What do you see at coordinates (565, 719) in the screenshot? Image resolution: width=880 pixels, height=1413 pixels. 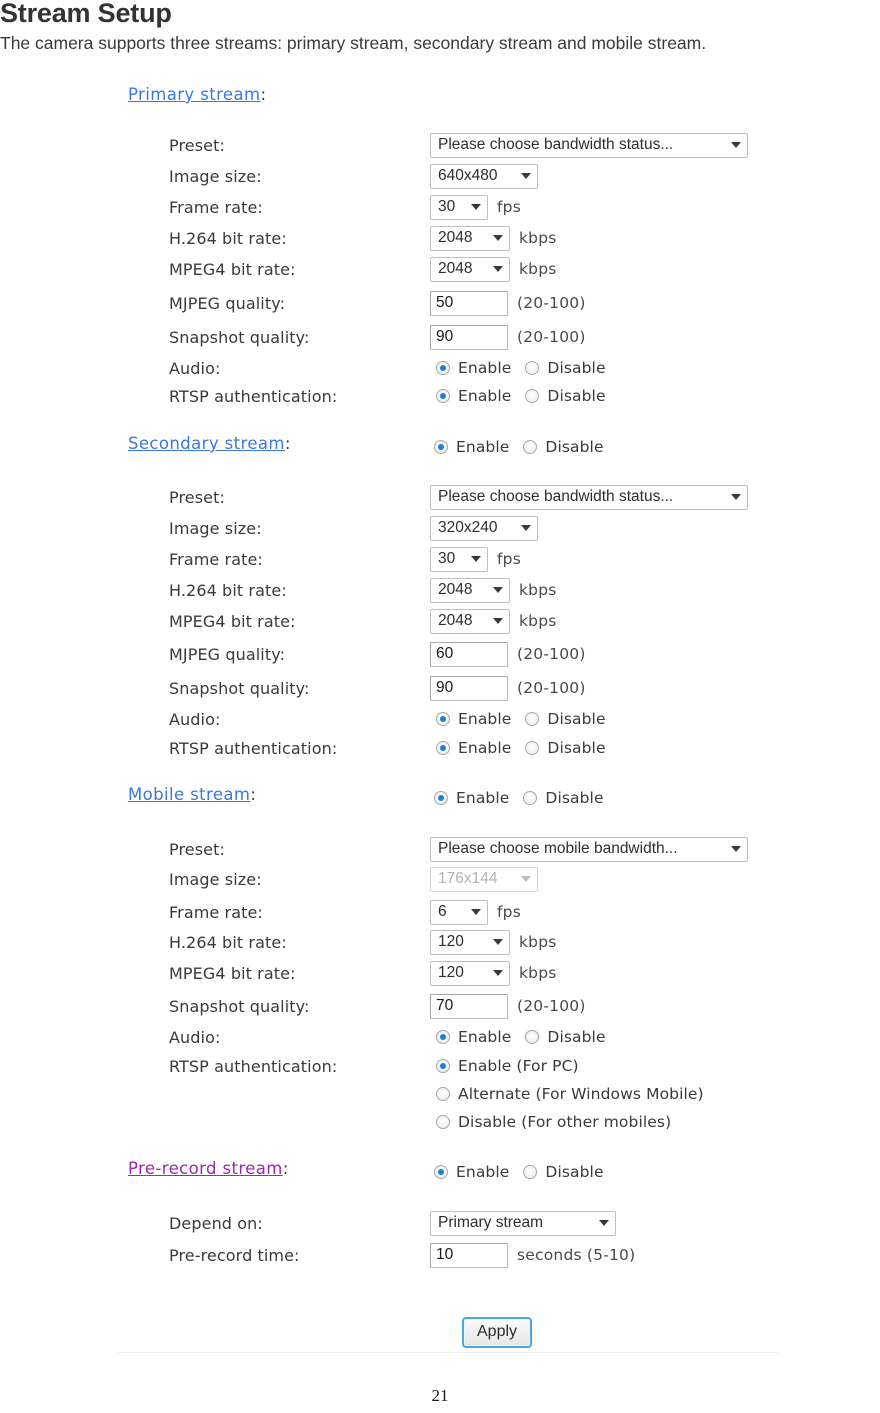 I see `secondary-audio-disable-radio: Disable` at bounding box center [565, 719].